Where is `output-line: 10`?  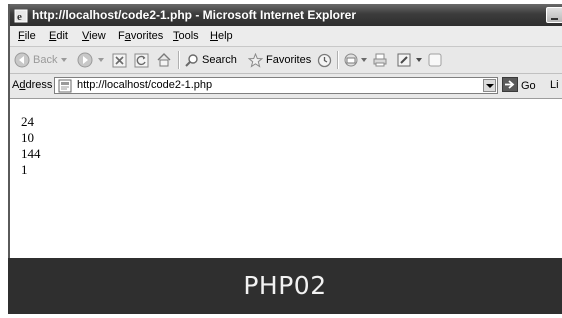
output-line: 10 is located at coordinates (27, 137).